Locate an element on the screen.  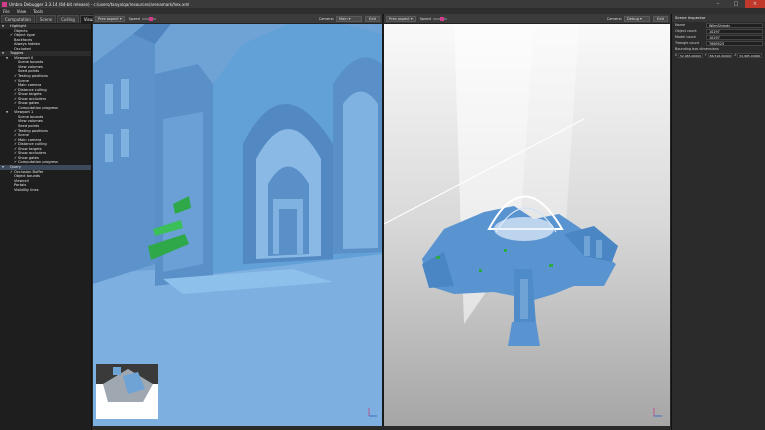
tree-item: Visibility lines is located at coordinates (45, 190).